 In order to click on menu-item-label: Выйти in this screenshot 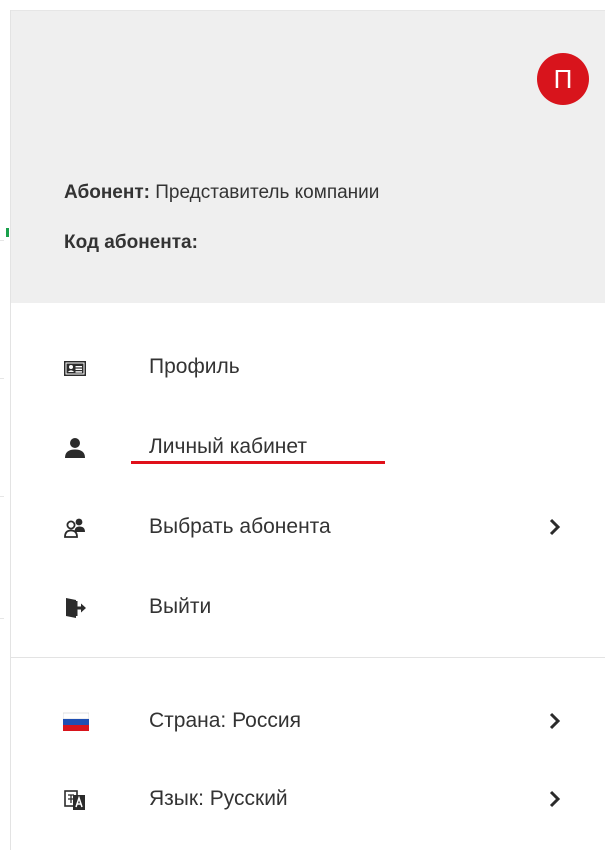, I will do `click(180, 606)`.